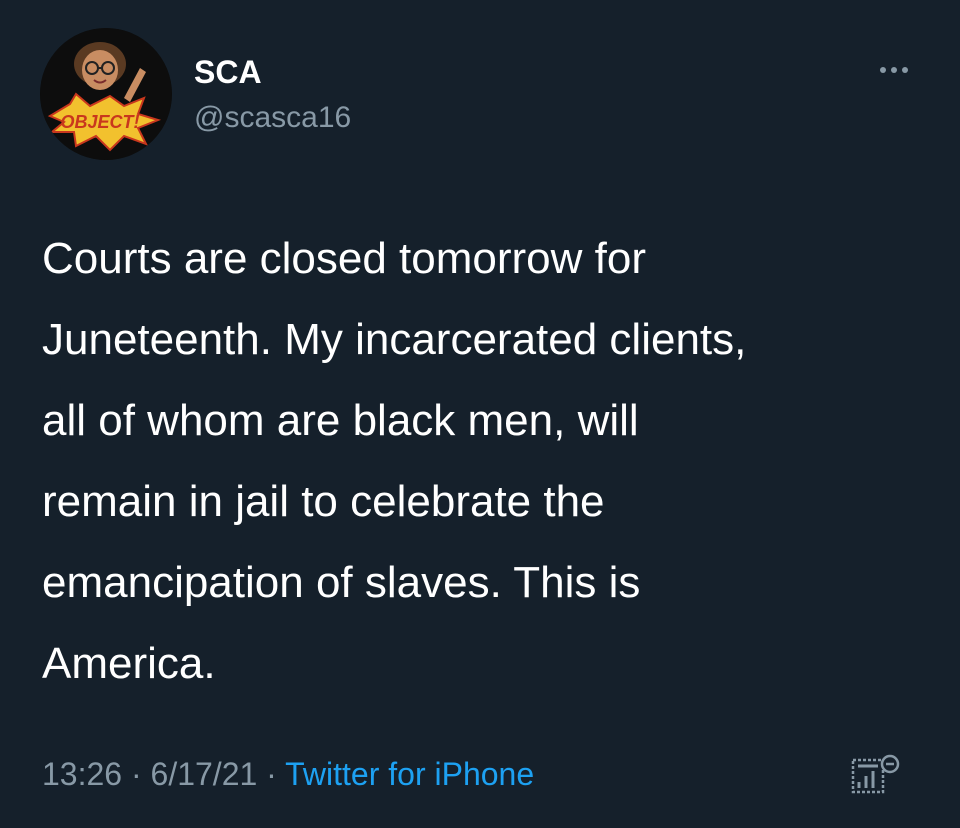  I want to click on more-options-button, so click(894, 70).